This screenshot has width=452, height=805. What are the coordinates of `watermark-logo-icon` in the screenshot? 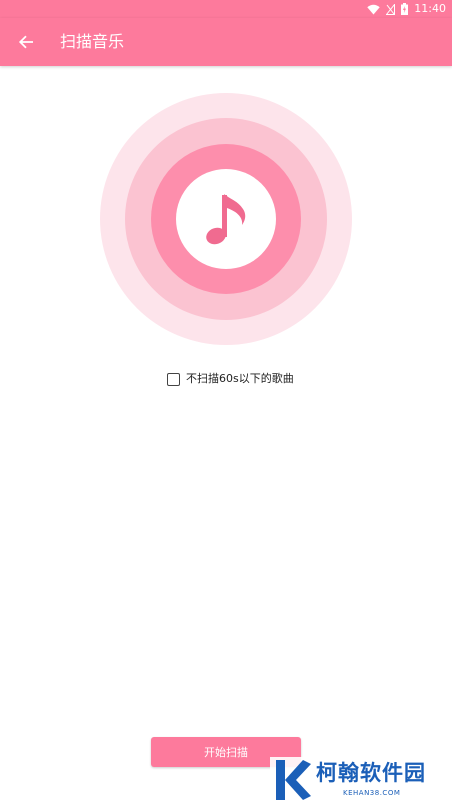 It's located at (293, 780).